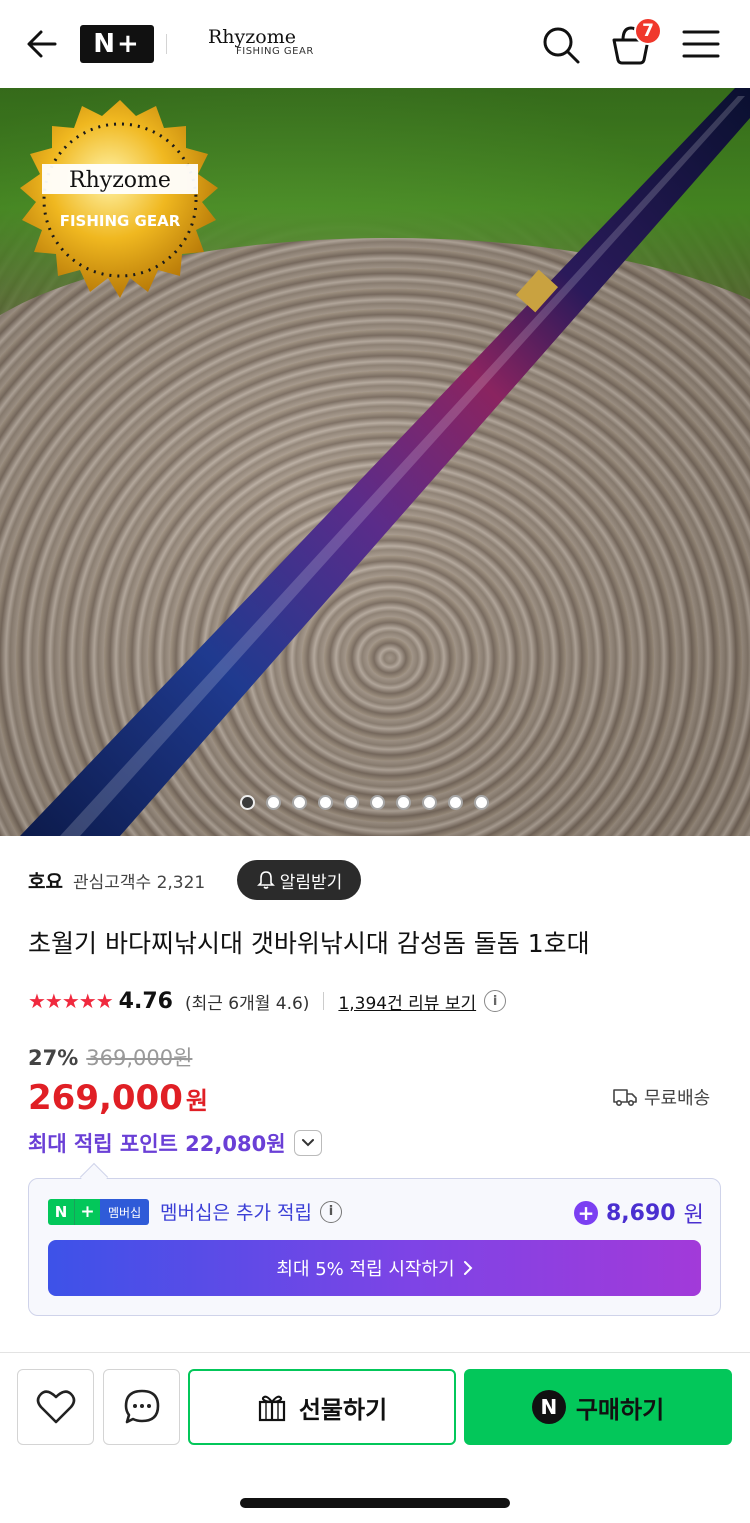 This screenshot has width=750, height=1523. What do you see at coordinates (119, 199) in the screenshot?
I see `brand-seal-badge: Rhyzome FISHING GEAR` at bounding box center [119, 199].